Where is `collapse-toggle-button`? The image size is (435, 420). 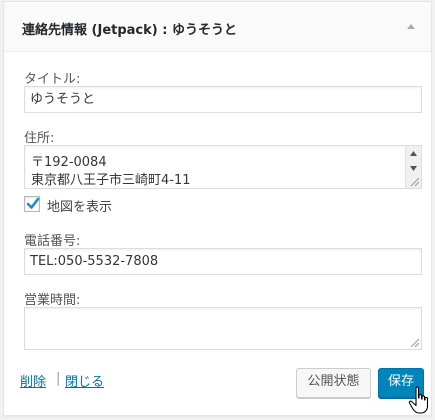 collapse-toggle-button is located at coordinates (411, 28).